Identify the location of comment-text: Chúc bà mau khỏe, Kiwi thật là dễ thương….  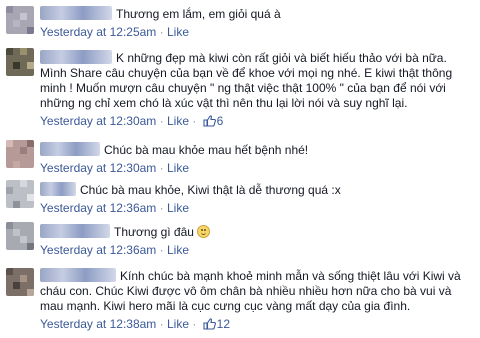
(210, 190).